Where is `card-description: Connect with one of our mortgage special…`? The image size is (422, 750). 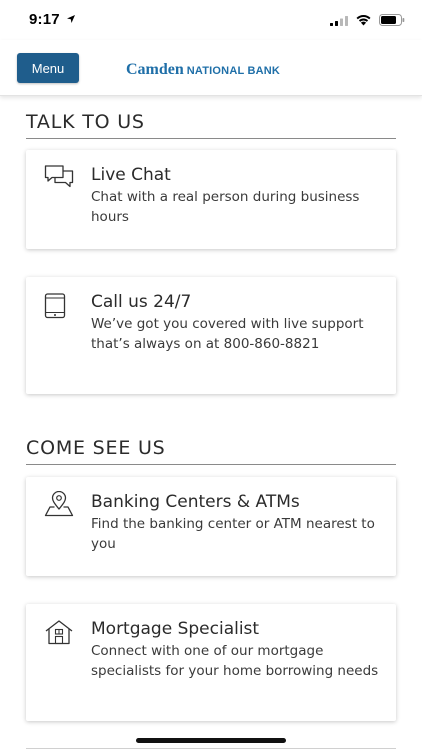
card-description: Connect with one of our mortgage special… is located at coordinates (235, 661).